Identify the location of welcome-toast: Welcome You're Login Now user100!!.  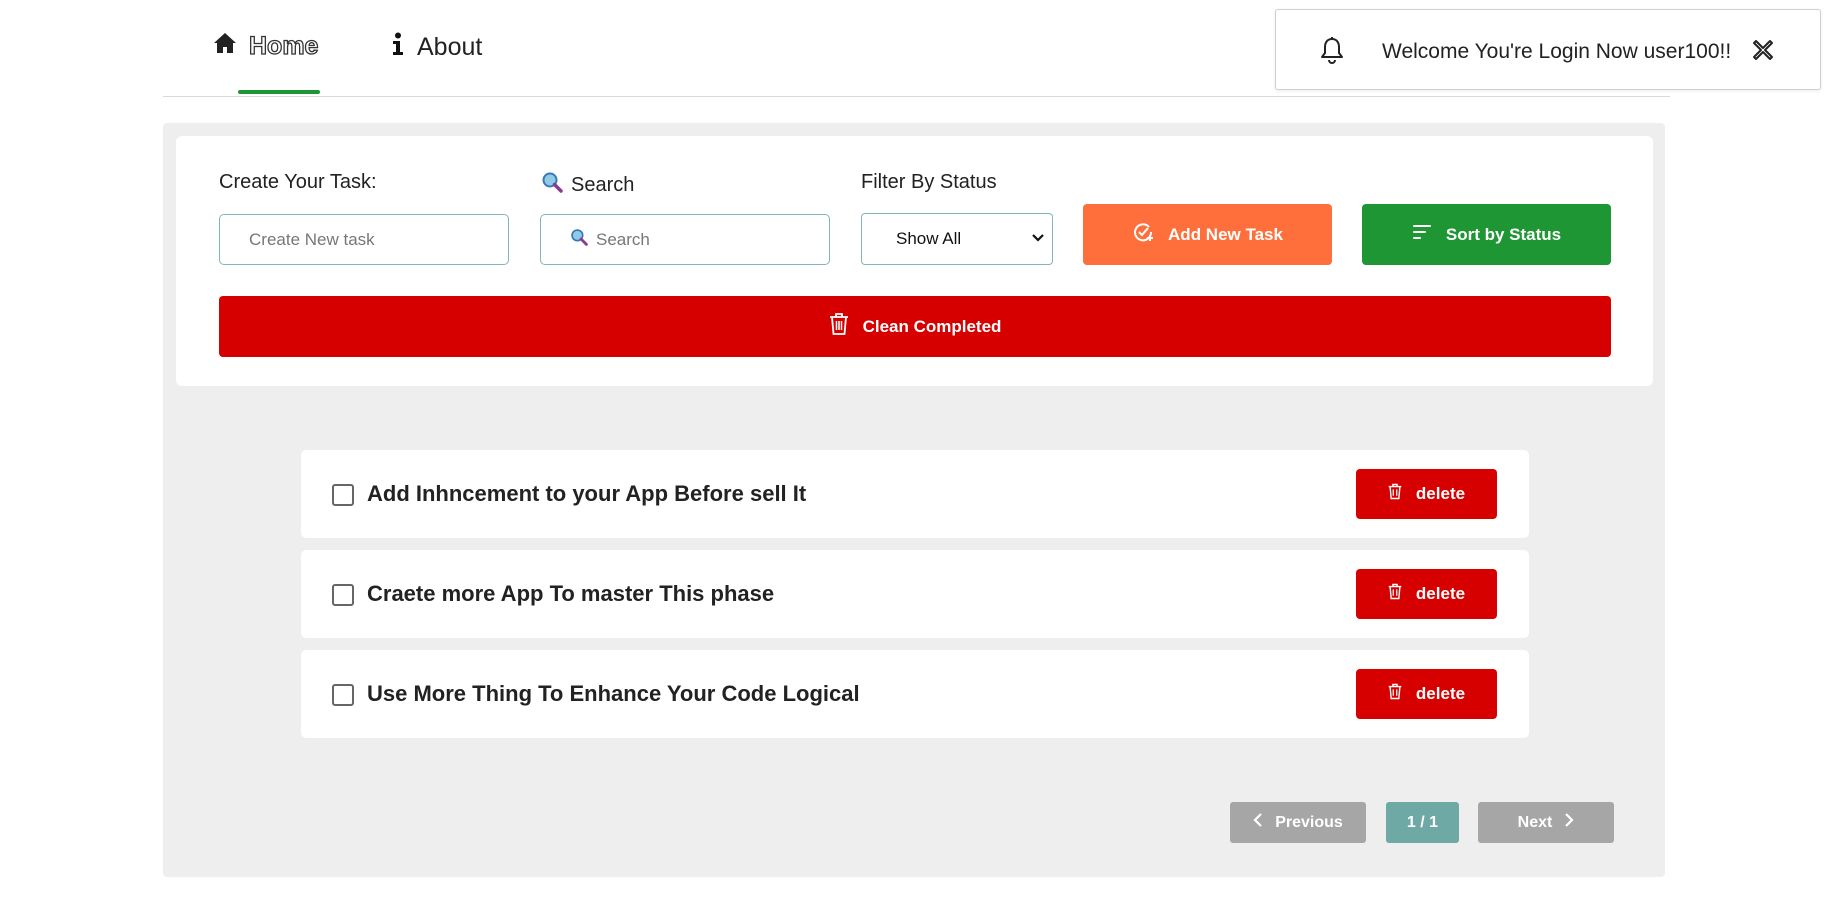
(1548, 49).